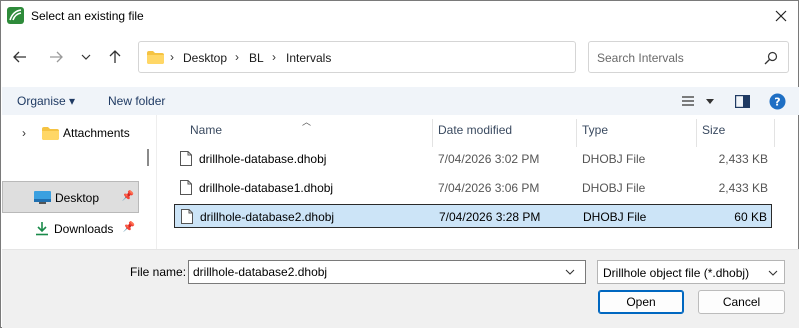 The image size is (799, 328). I want to click on arrow-left-icon, so click(19, 57).